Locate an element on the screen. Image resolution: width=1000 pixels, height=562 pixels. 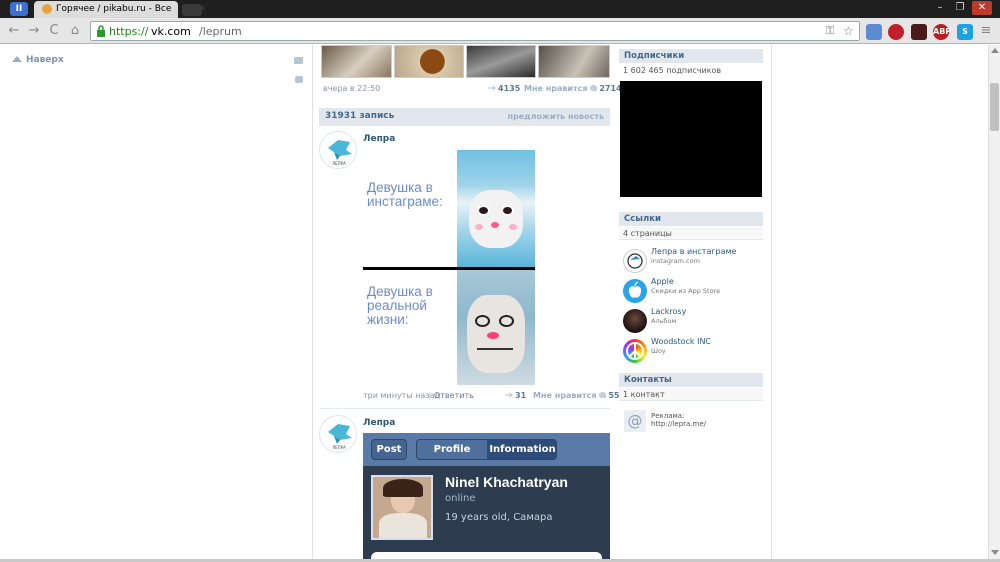
reply-link: Ответить is located at coordinates (454, 395).